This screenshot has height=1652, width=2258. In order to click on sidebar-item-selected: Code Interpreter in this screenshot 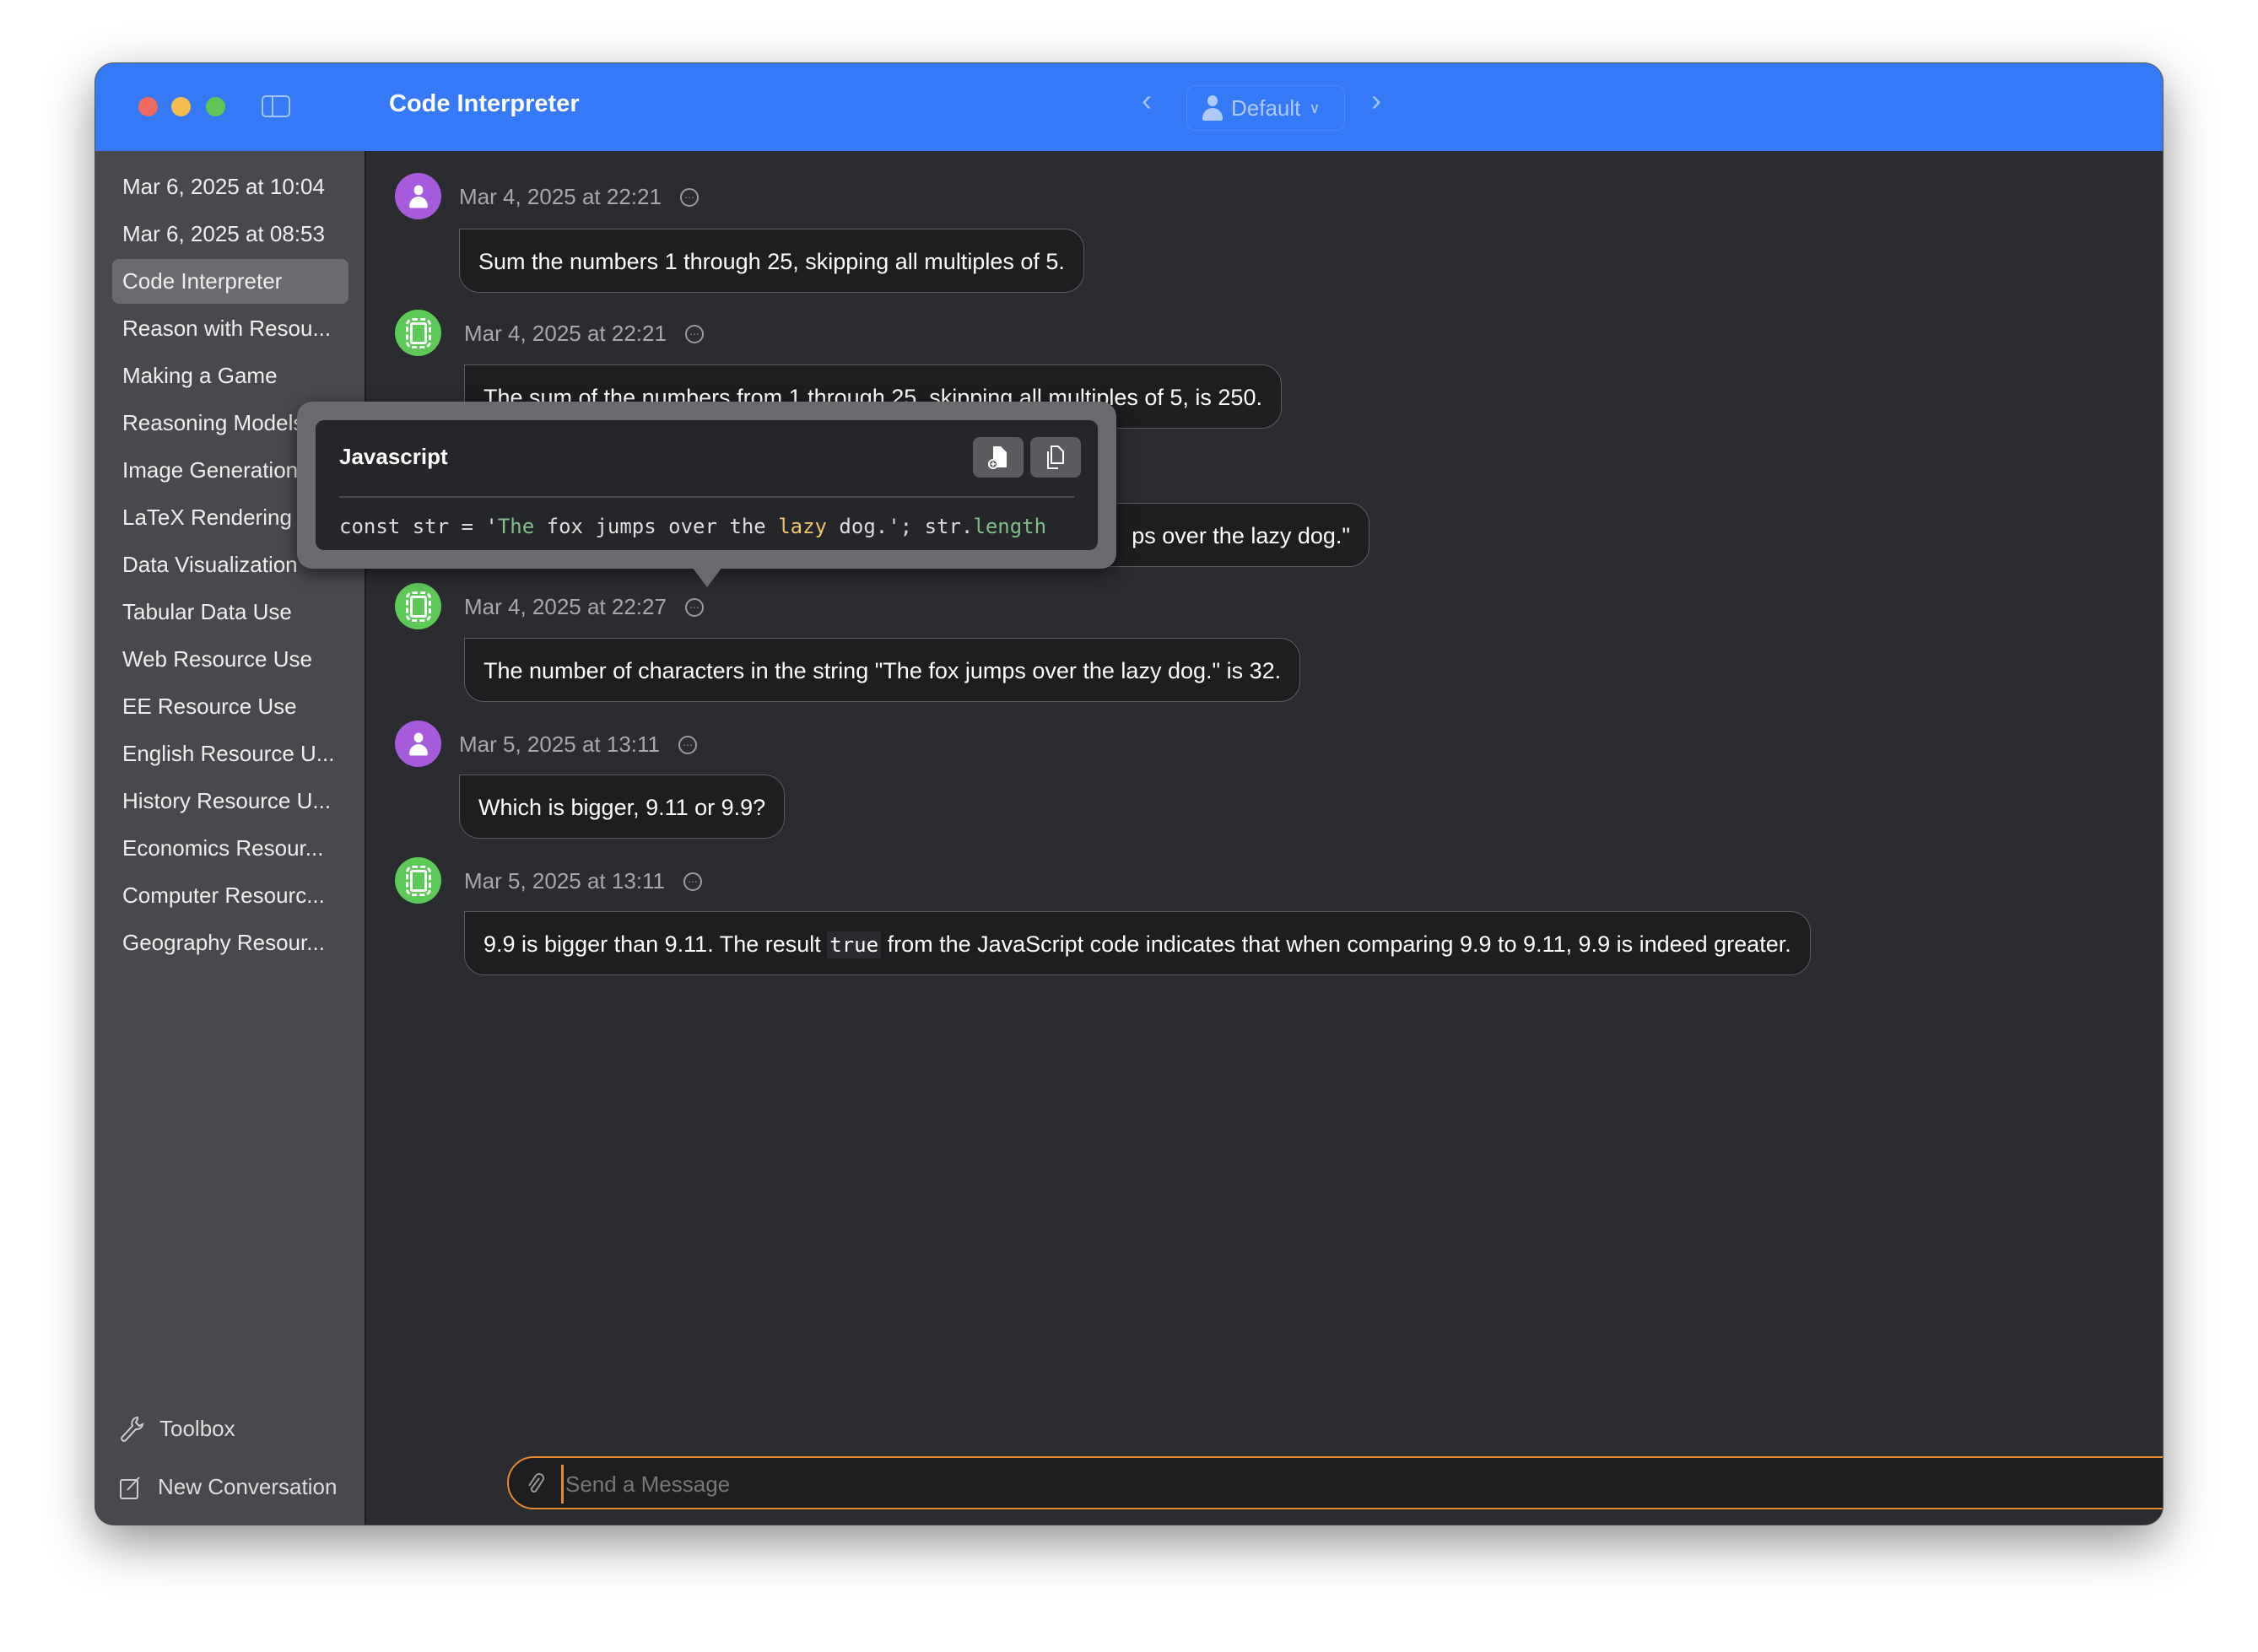, I will do `click(230, 281)`.